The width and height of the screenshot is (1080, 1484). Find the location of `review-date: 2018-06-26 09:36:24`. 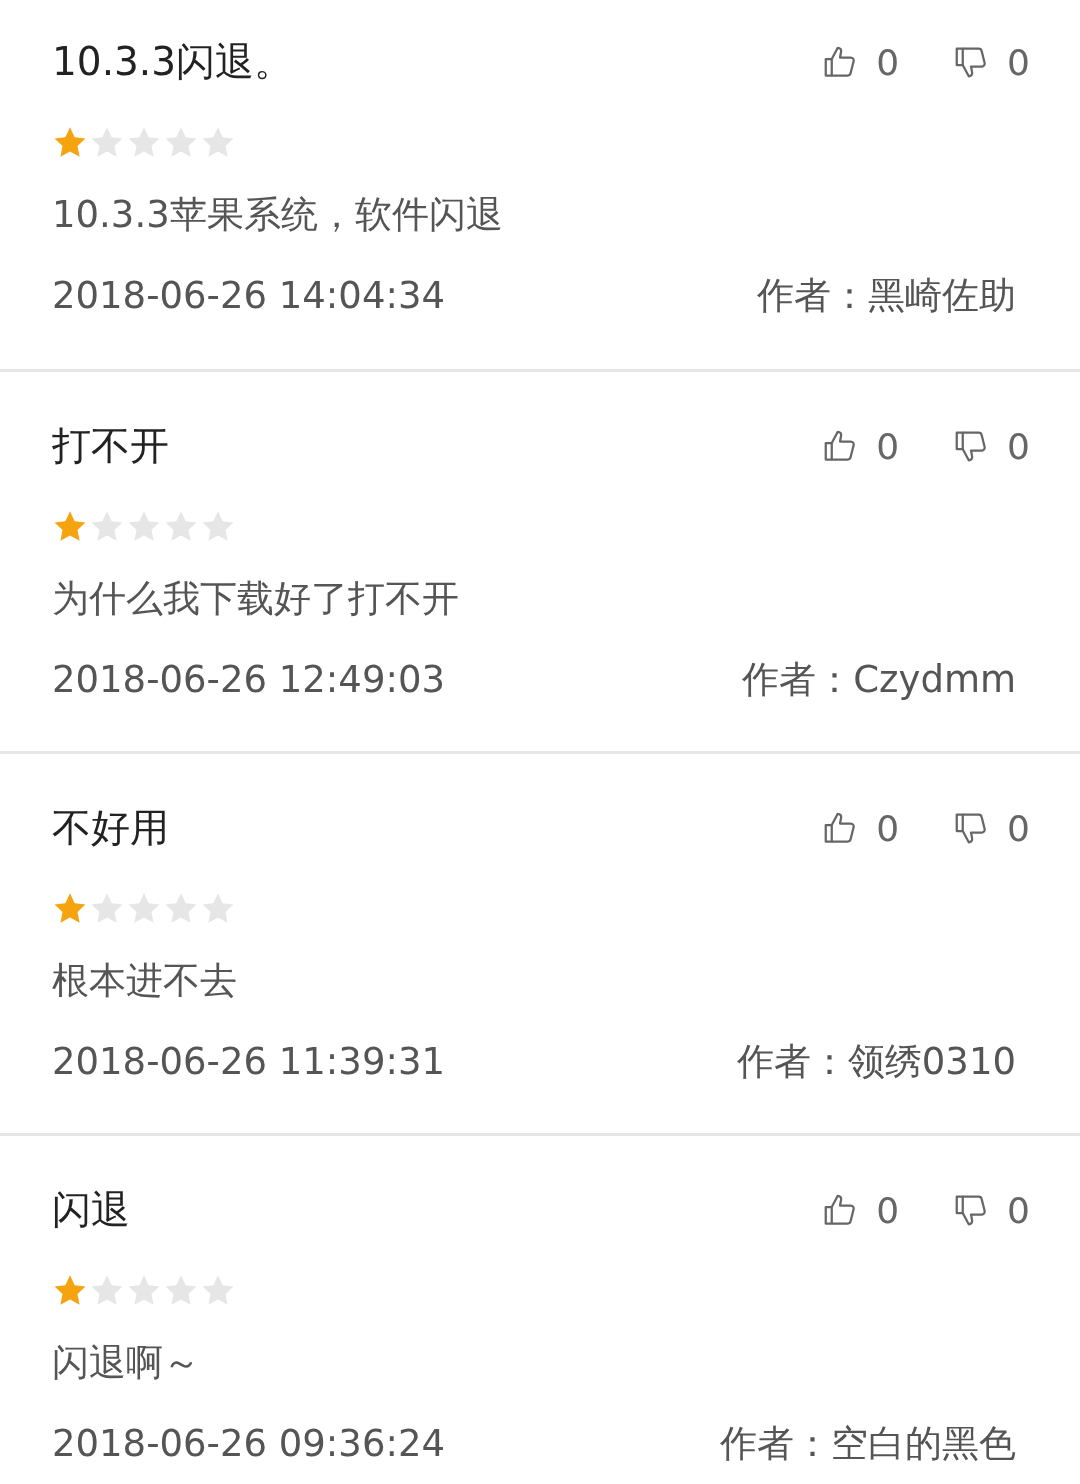

review-date: 2018-06-26 09:36:24 is located at coordinates (248, 1444).